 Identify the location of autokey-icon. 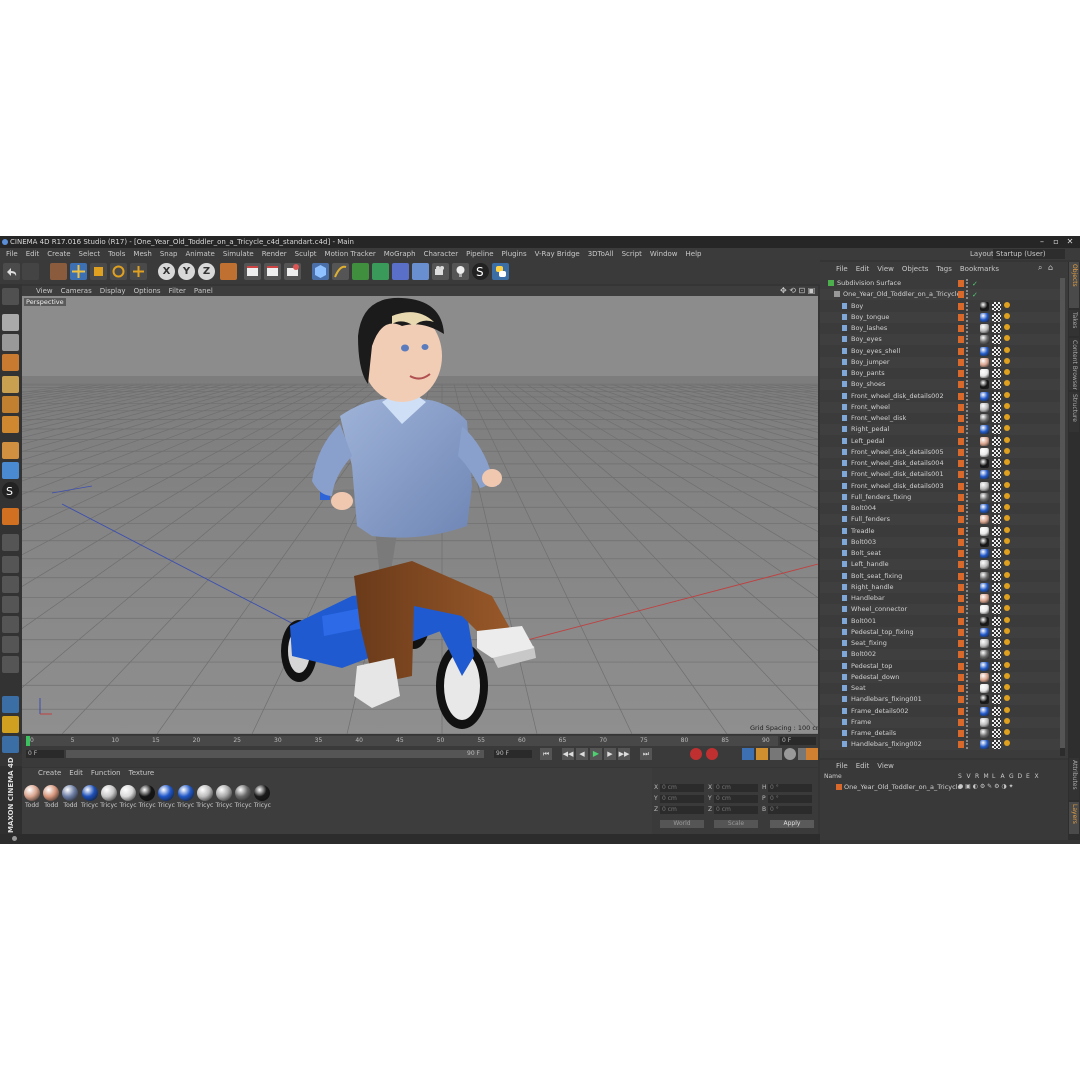
(712, 754).